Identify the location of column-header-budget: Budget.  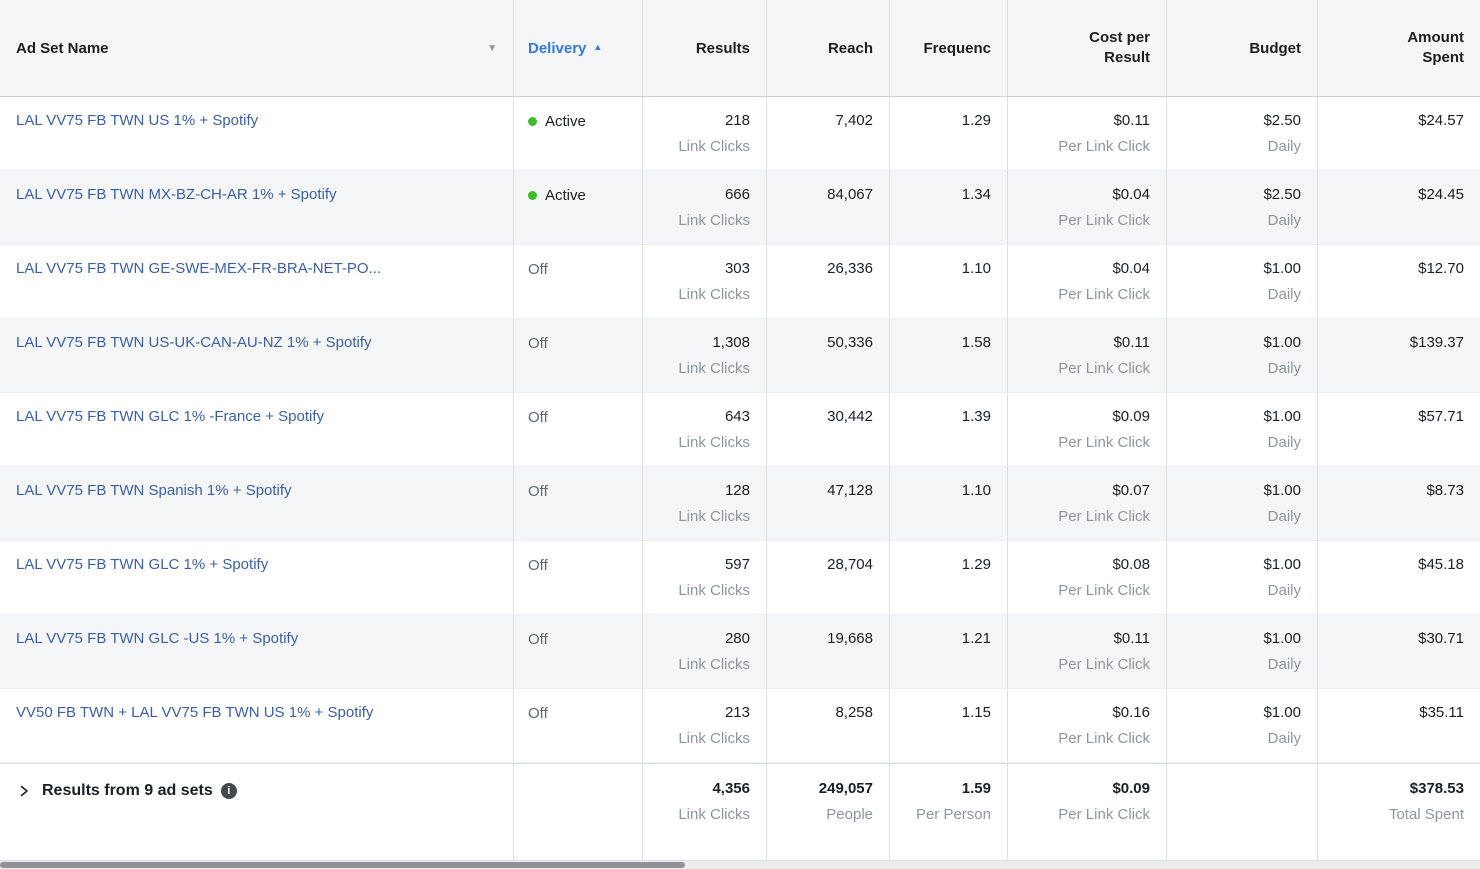
(1242, 48).